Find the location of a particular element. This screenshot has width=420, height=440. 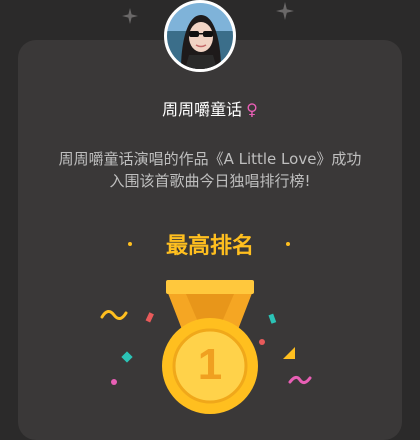

rank-number: 1 is located at coordinates (210, 364).